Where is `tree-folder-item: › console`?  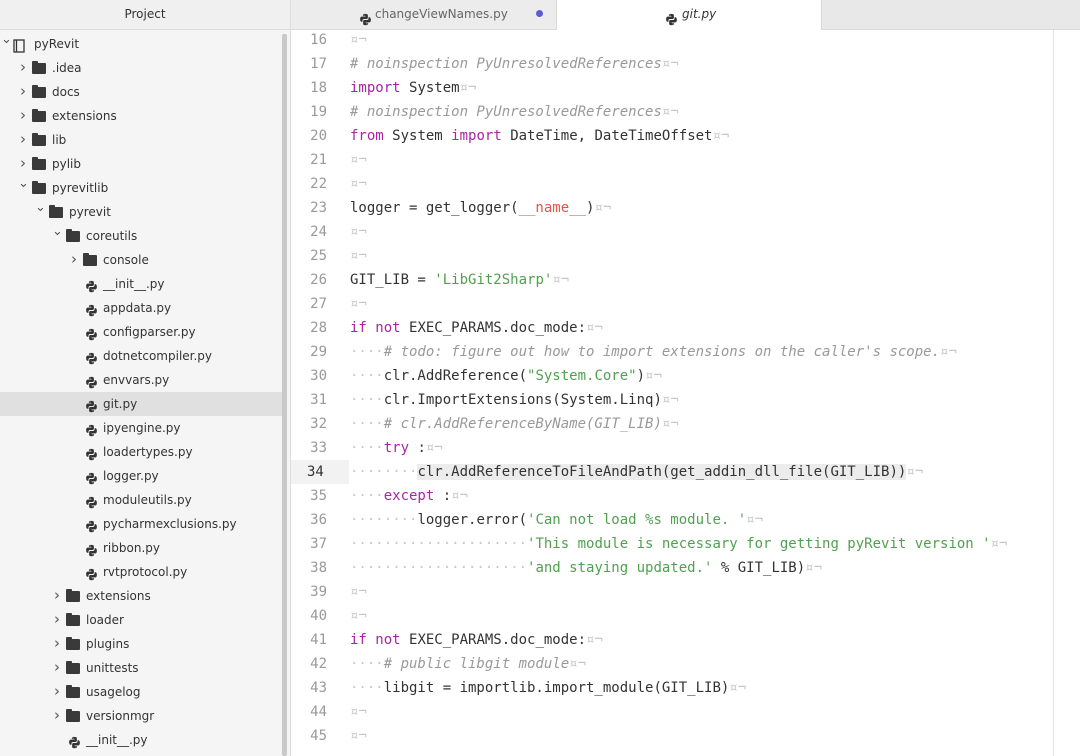
tree-folder-item: › console is located at coordinates (141, 260).